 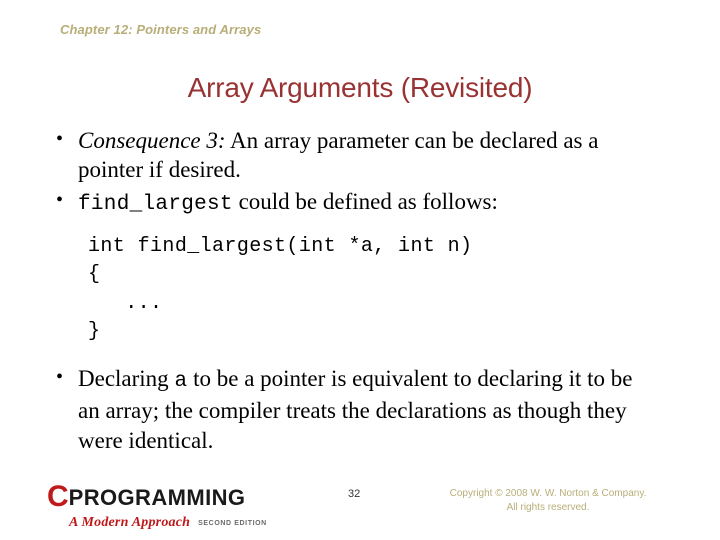 I want to click on bullet-body-text: could be defined as follows:, so click(x=365, y=201).